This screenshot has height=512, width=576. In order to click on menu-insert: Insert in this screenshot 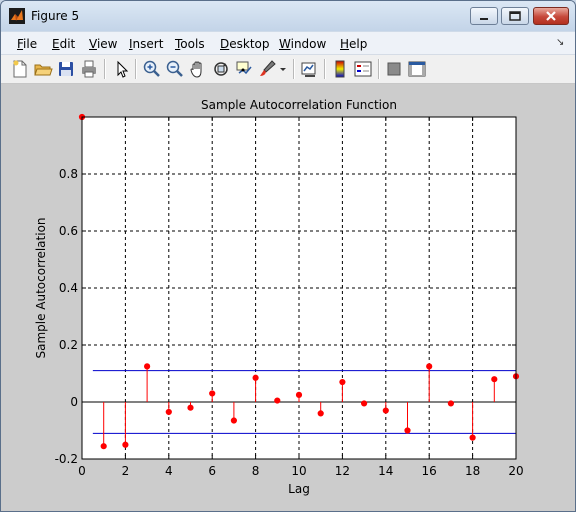, I will do `click(146, 44)`.